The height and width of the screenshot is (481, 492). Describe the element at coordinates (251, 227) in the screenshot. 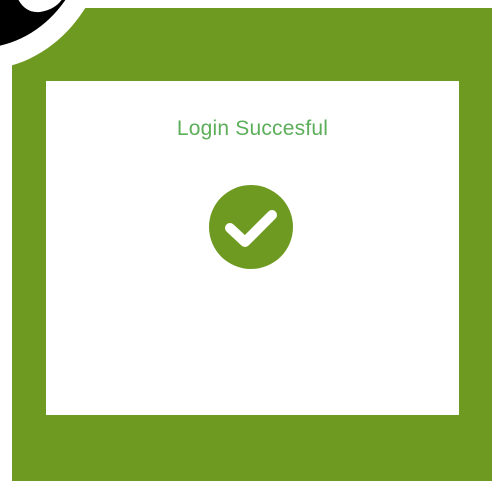

I see `checkmark-circle-icon` at that location.